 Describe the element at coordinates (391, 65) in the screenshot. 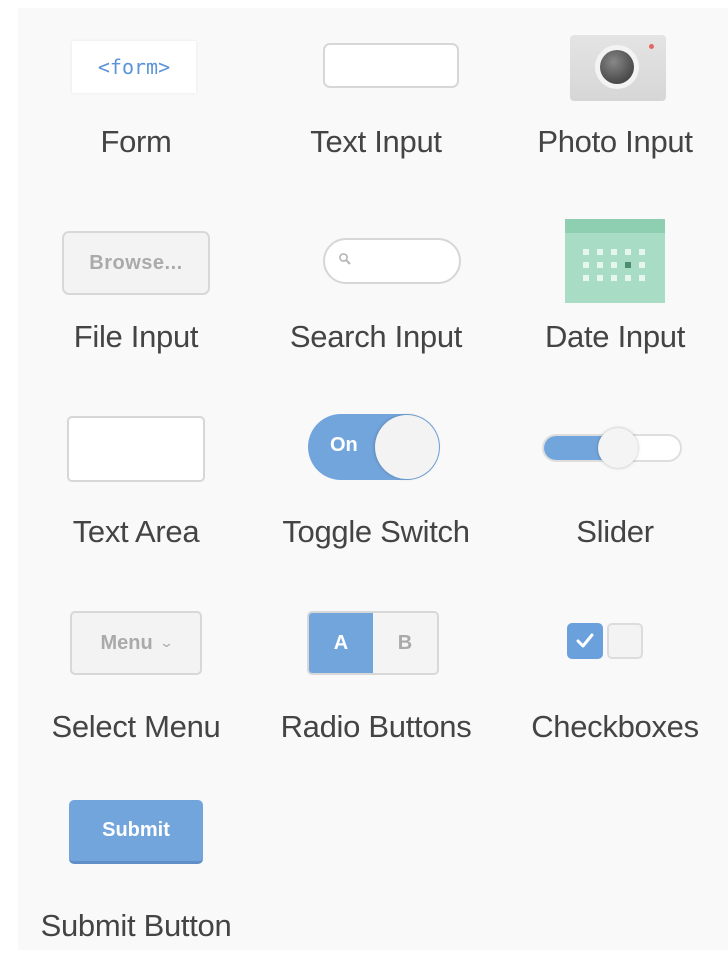

I see `text-input-field` at that location.